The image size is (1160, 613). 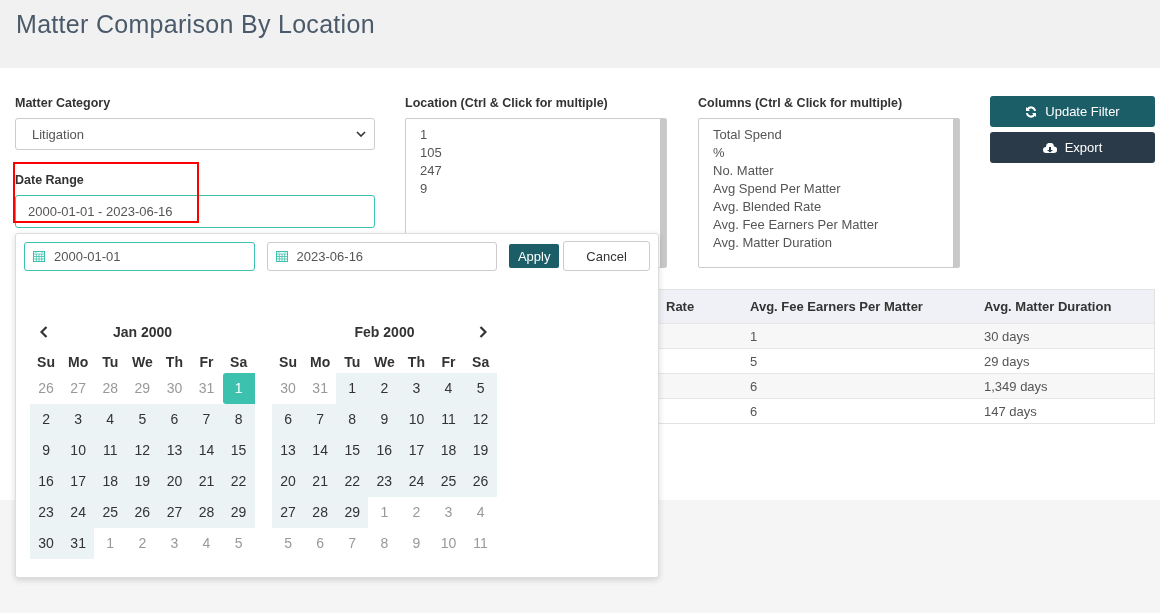 I want to click on month-title: Feb 2000, so click(x=384, y=332).